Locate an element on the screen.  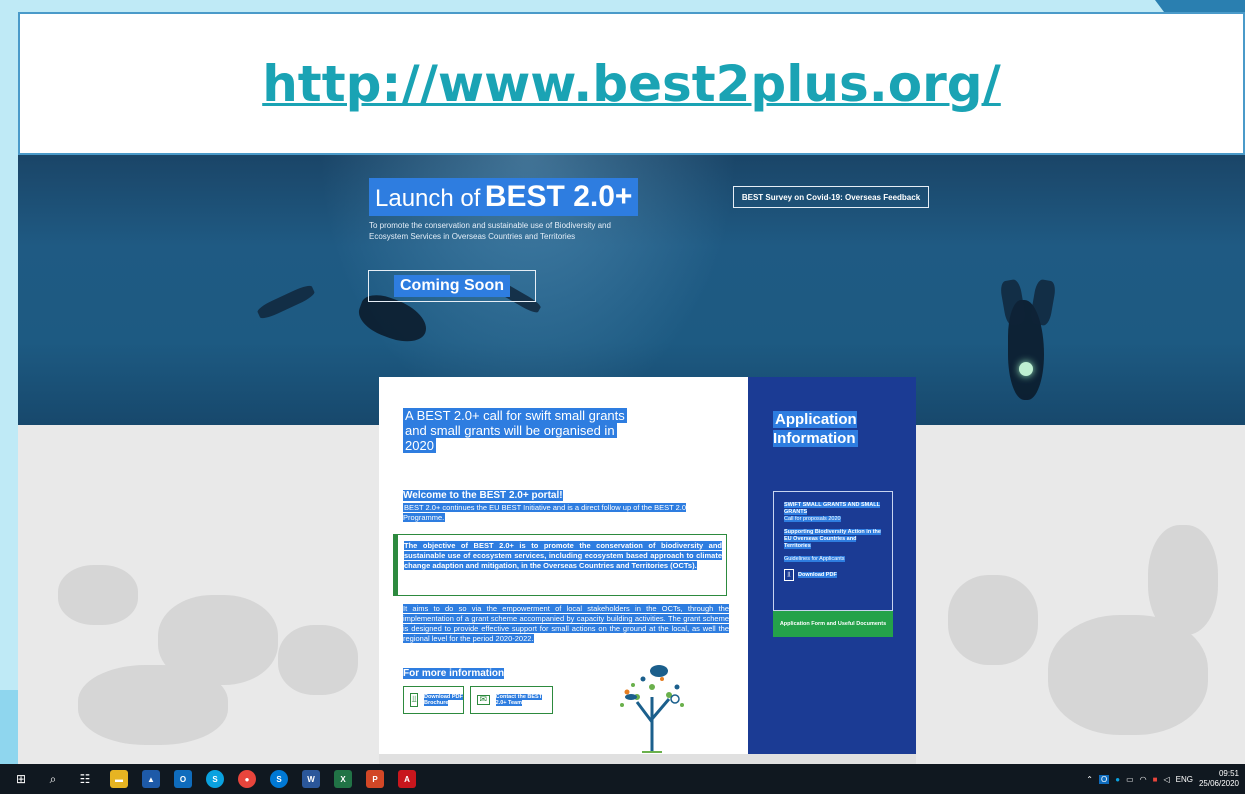
download-brochure-text: Download PDF Brochure is located at coordinates (443, 699).